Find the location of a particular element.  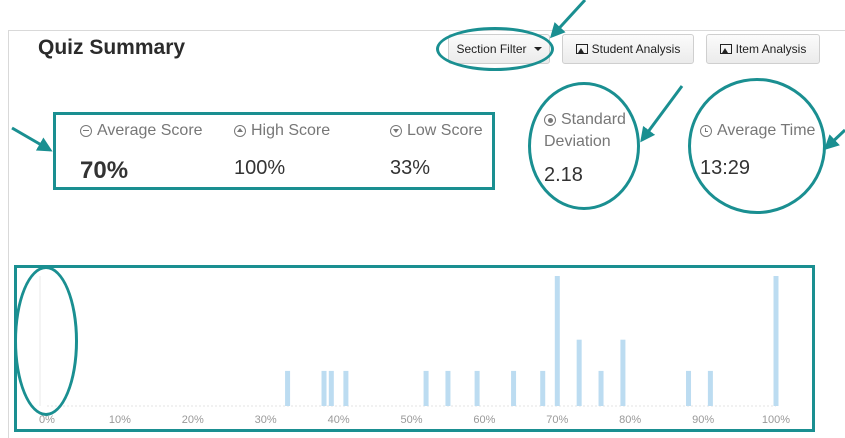

arrow-section-filter is located at coordinates (568, 19).